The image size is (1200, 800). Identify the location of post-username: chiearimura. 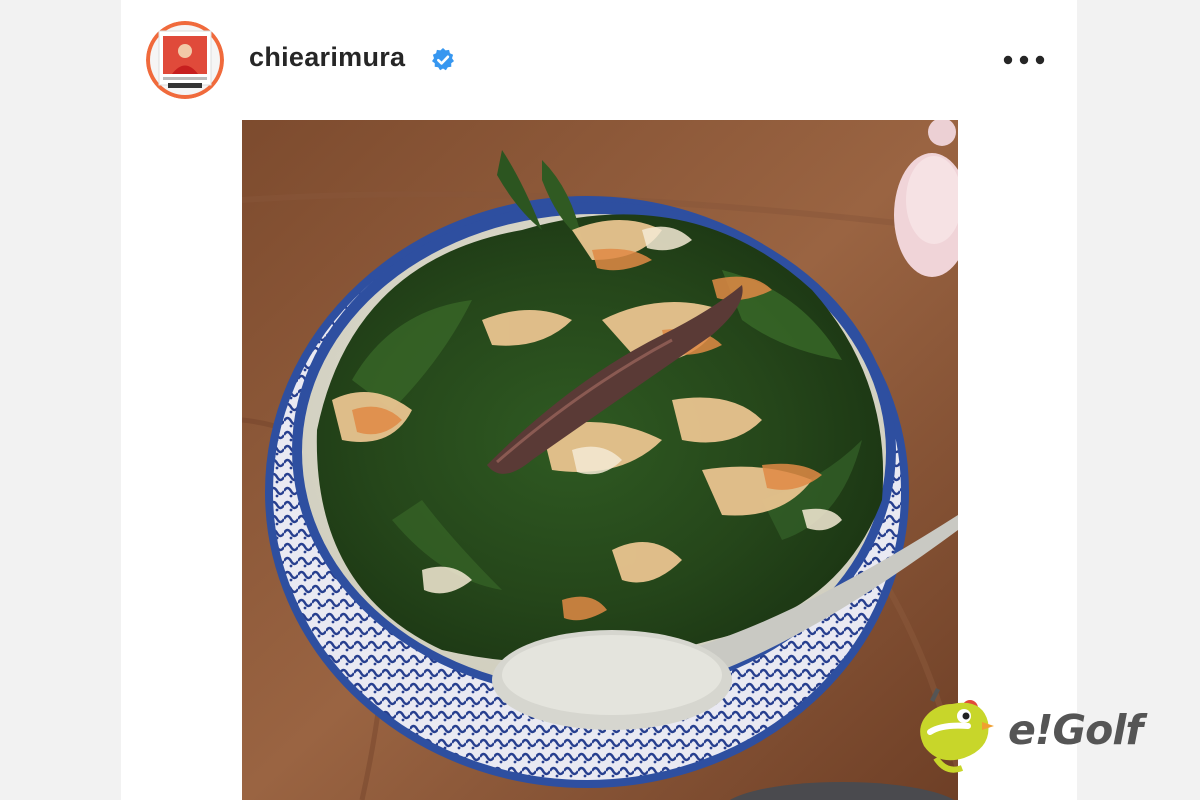
(327, 57).